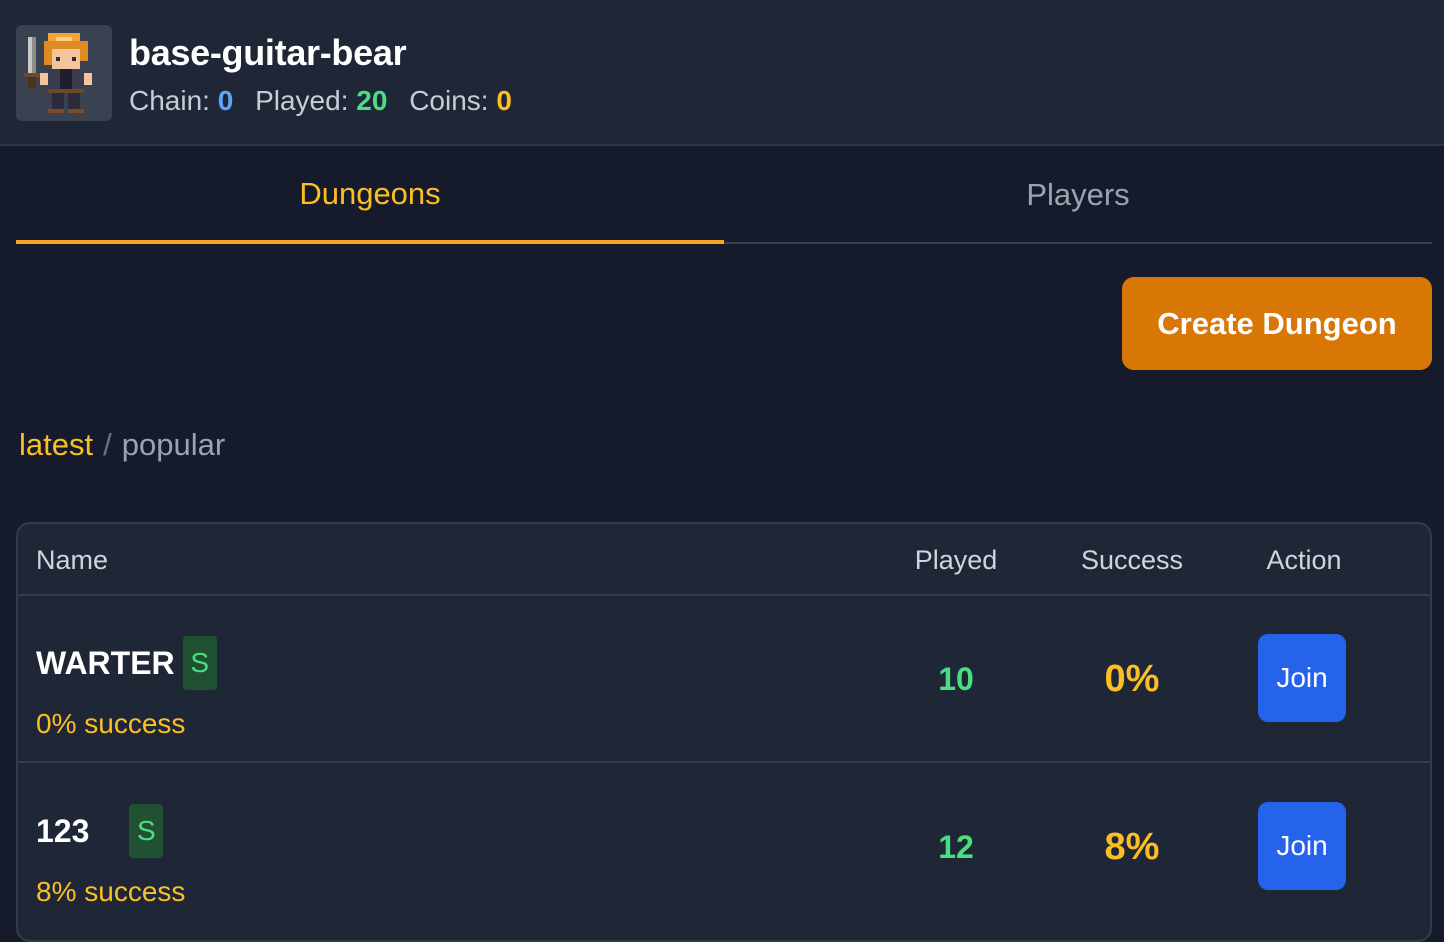 This screenshot has width=1444, height=942. I want to click on tab-dungeons: Dungeons, so click(370, 196).